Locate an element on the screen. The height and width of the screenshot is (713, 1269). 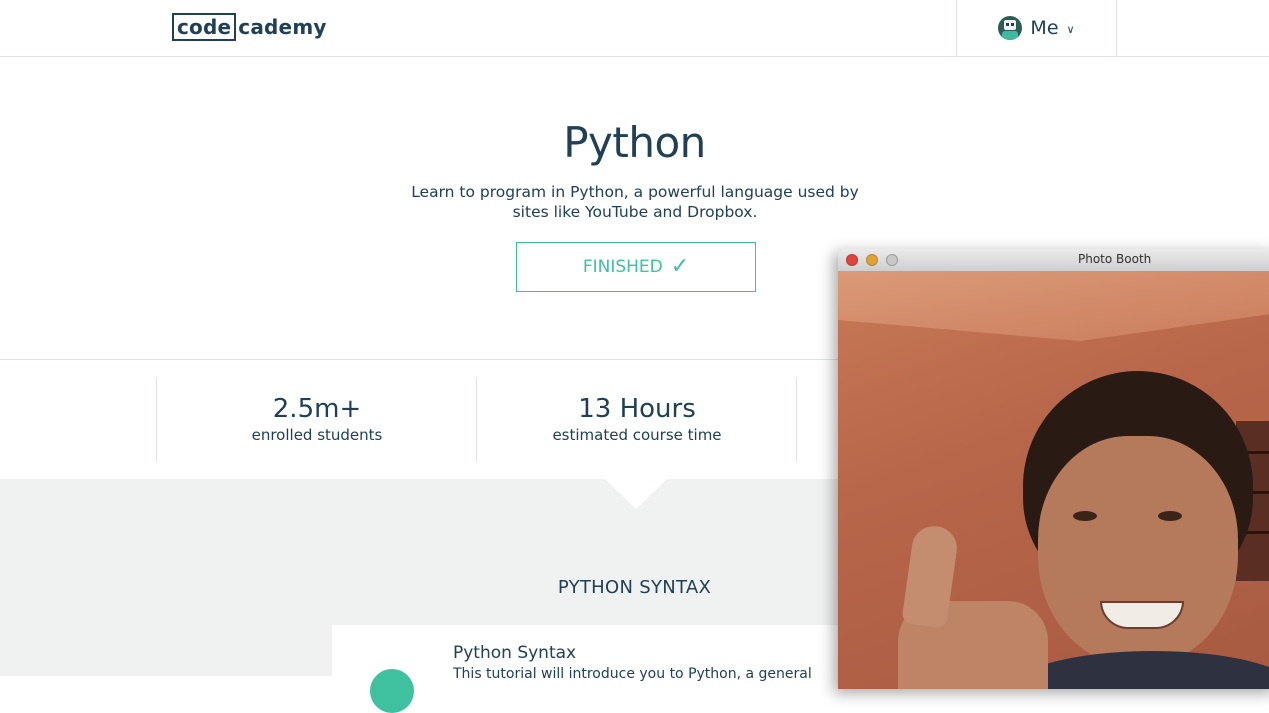
codecademy-logo: code cademy is located at coordinates (249, 27).